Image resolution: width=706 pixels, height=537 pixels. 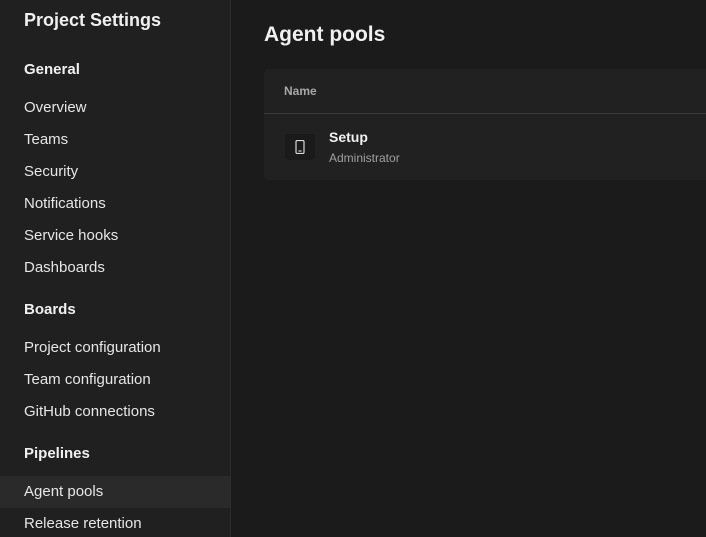 What do you see at coordinates (50, 309) in the screenshot?
I see `section-header-boards: Boards` at bounding box center [50, 309].